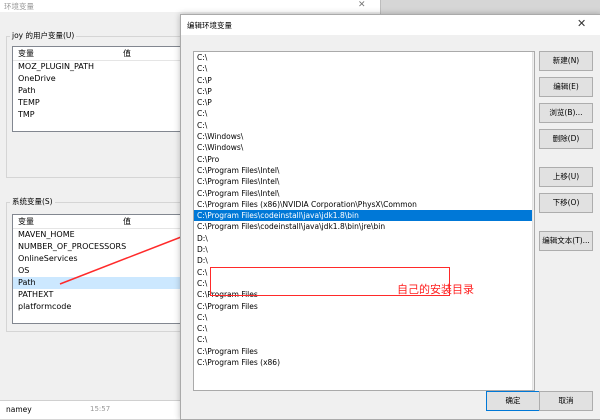 This screenshot has height=420, width=600. I want to click on taskbar-item-name: namey, so click(19, 409).